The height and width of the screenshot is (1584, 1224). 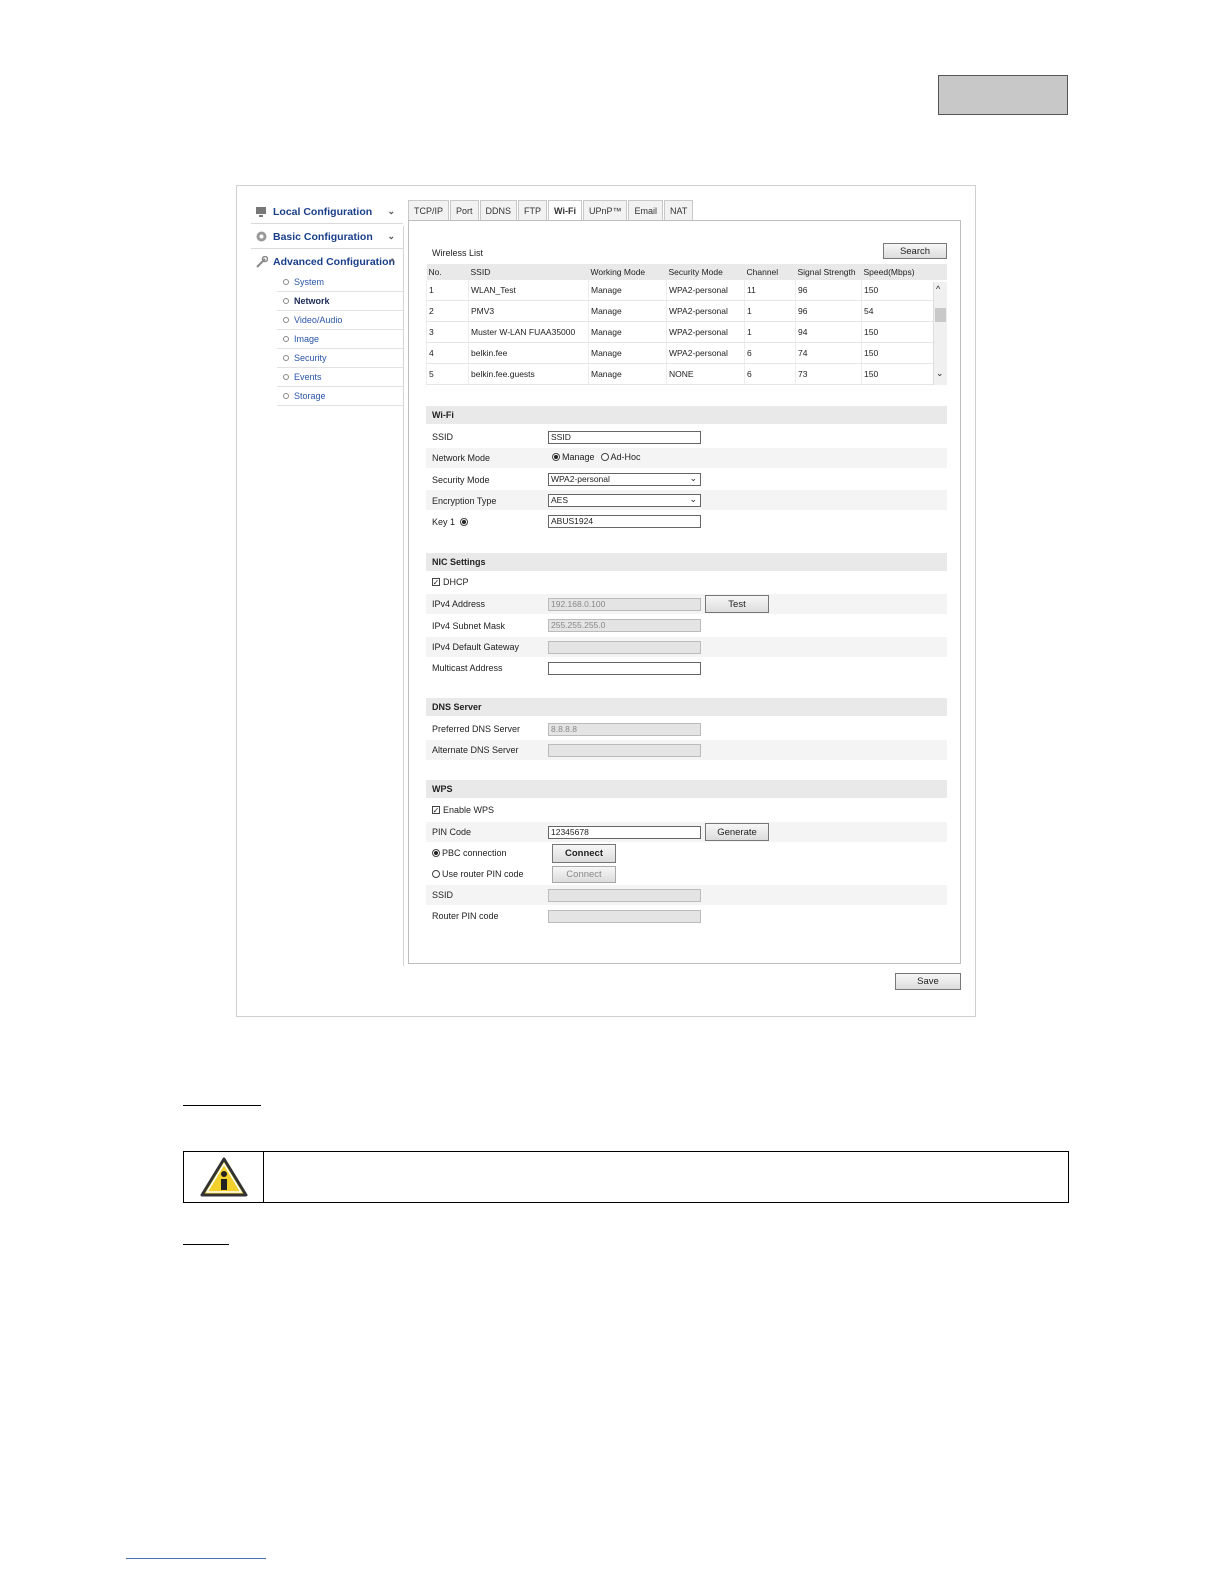 I want to click on sidebar-item-network: Network, so click(x=340, y=301).